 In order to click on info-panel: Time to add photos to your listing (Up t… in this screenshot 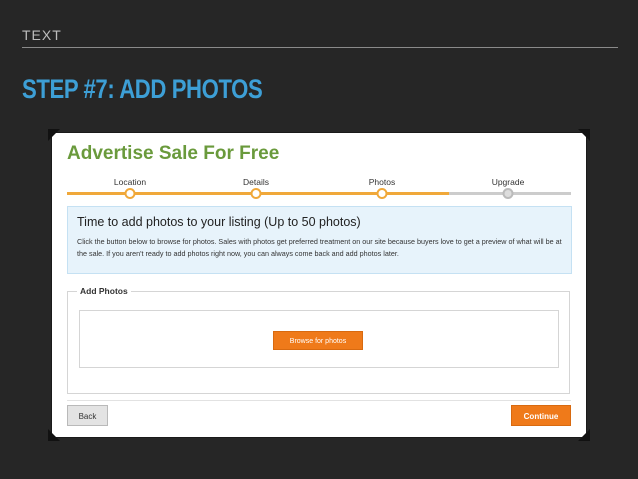, I will do `click(319, 240)`.